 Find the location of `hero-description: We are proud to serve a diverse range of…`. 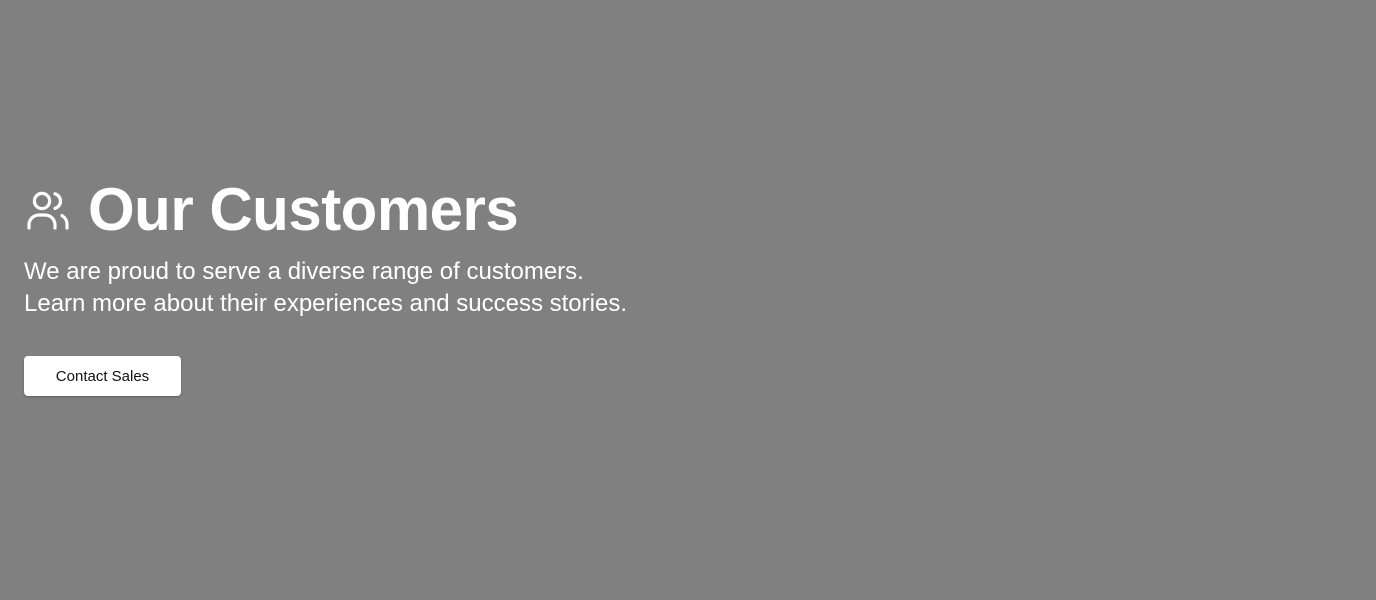

hero-description: We are proud to serve a diverse range of… is located at coordinates (325, 287).